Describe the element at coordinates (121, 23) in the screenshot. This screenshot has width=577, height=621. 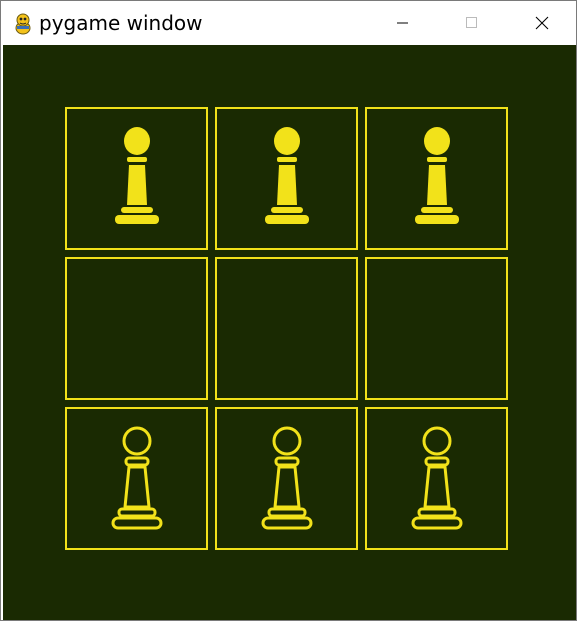
I see `window-title: pygame window` at that location.